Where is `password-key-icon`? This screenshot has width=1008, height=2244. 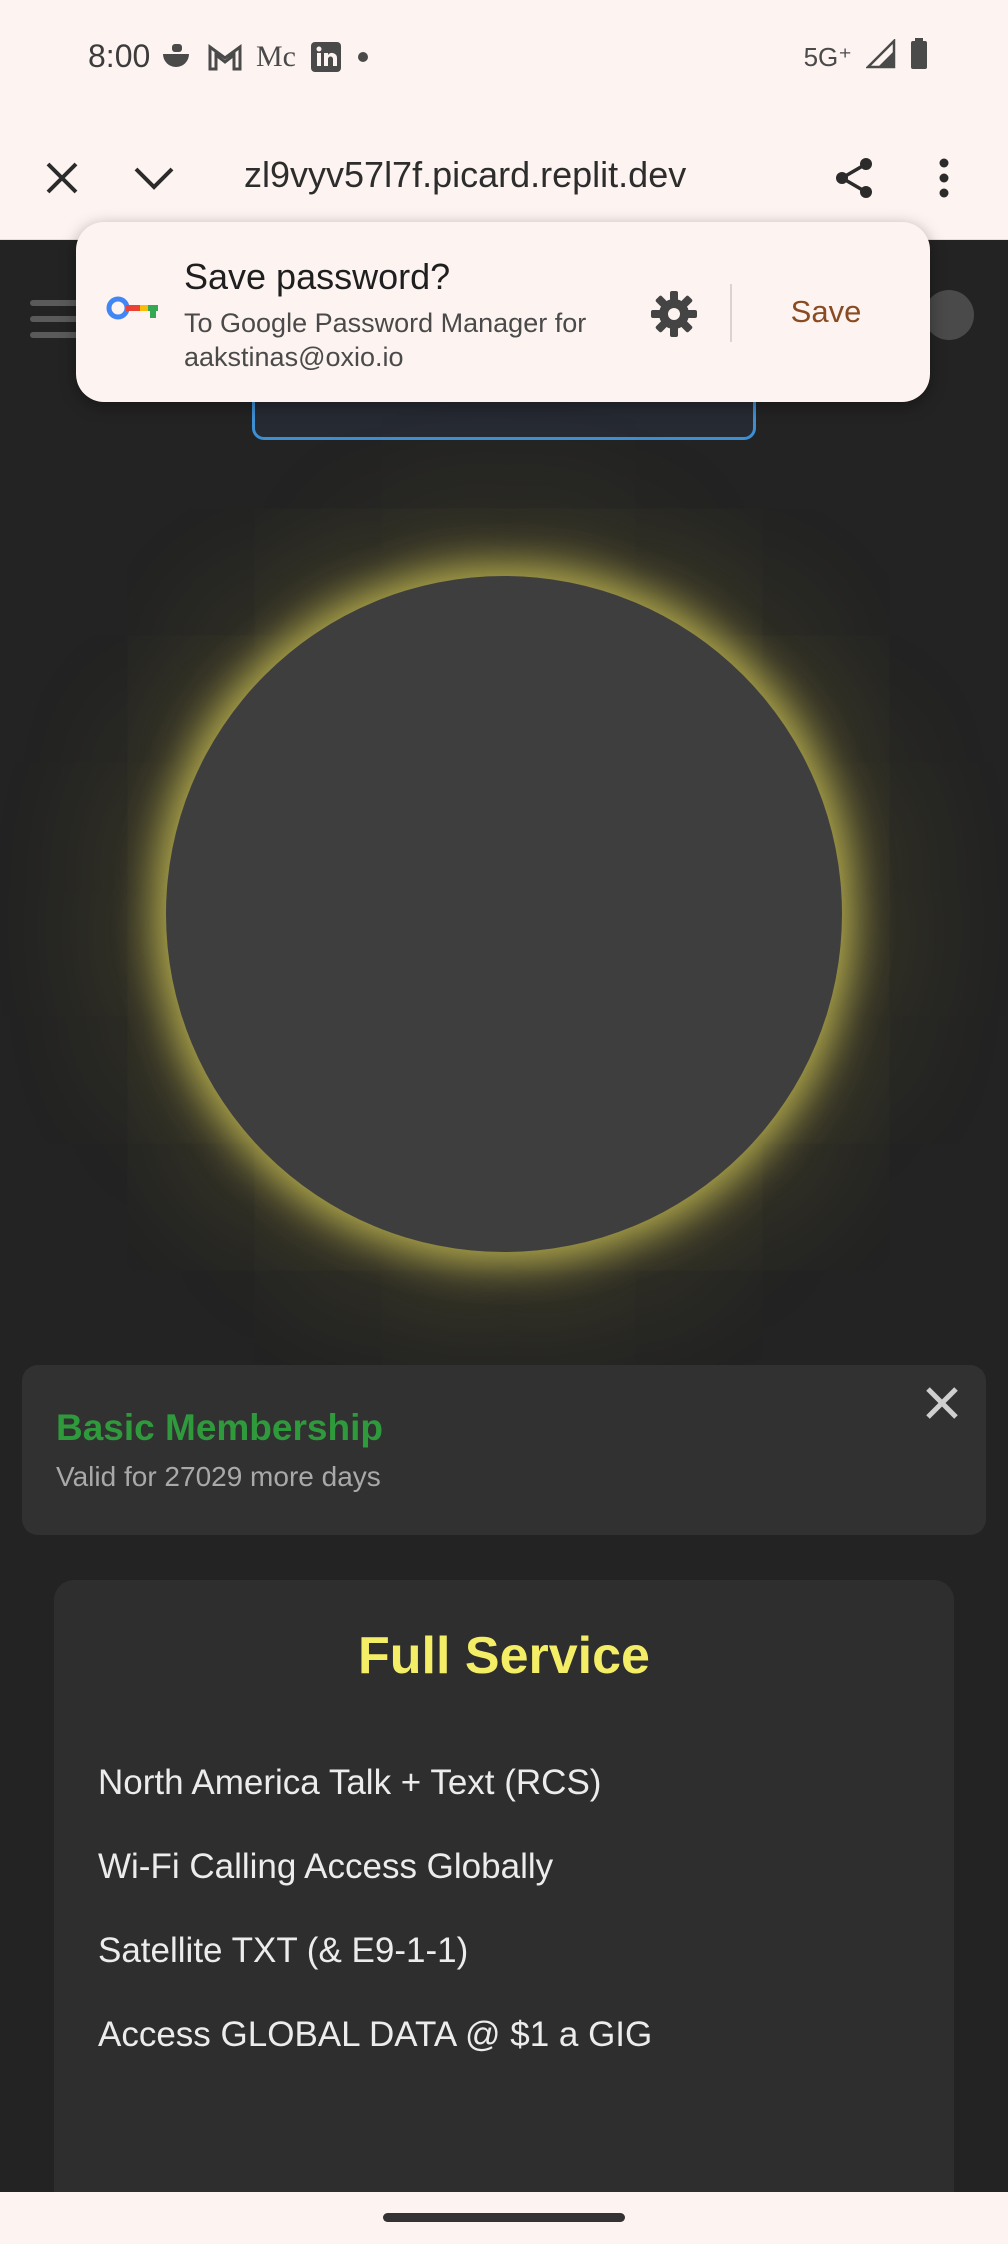
password-key-icon is located at coordinates (134, 312).